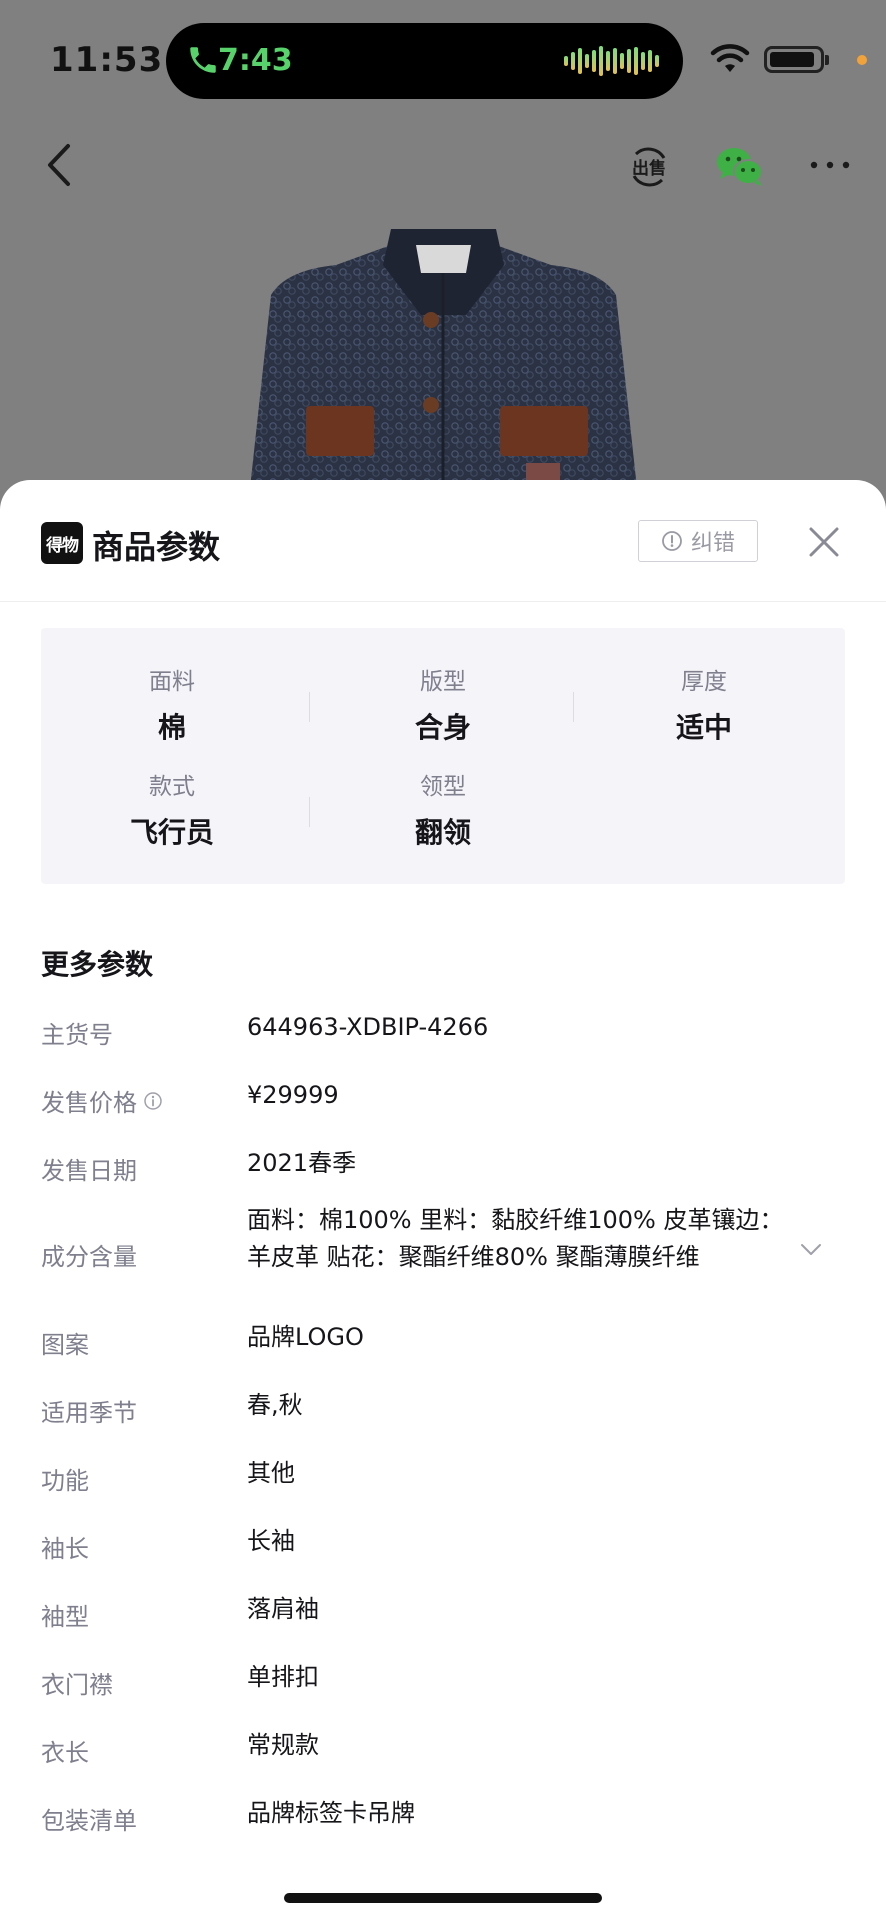  I want to click on status-bar: 11:53 7:43, so click(443, 60).